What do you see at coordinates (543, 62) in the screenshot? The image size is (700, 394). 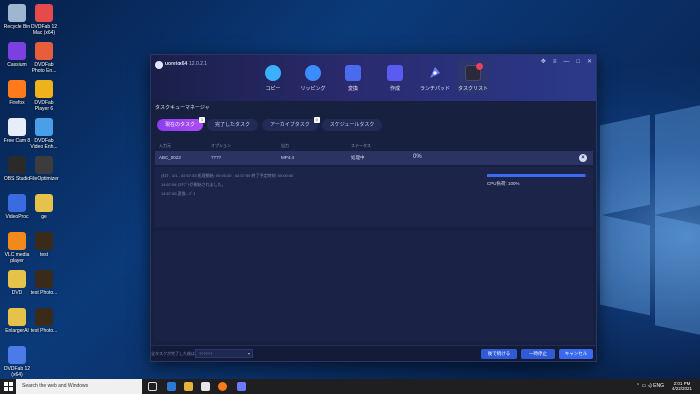 I see `pin-icon: ✥` at bounding box center [543, 62].